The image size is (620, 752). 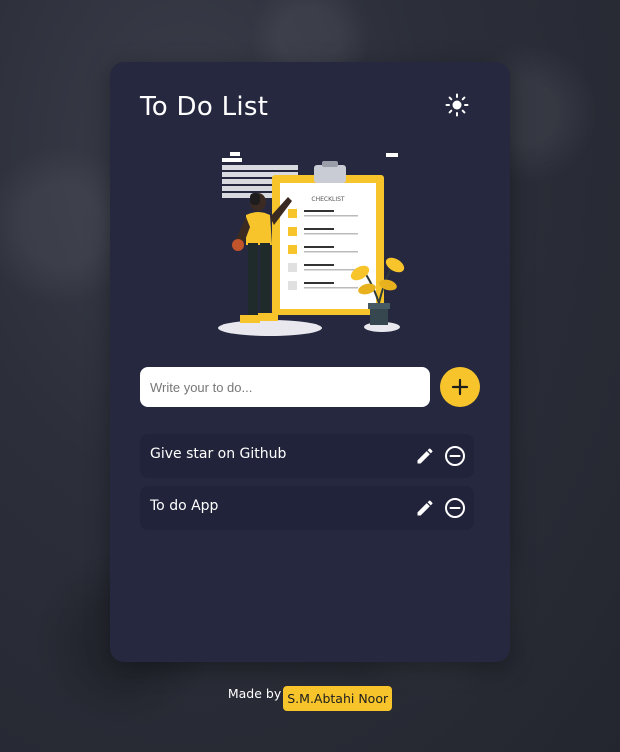 I want to click on footer: Made by S.M.Abtahi Noor, so click(x=310, y=696).